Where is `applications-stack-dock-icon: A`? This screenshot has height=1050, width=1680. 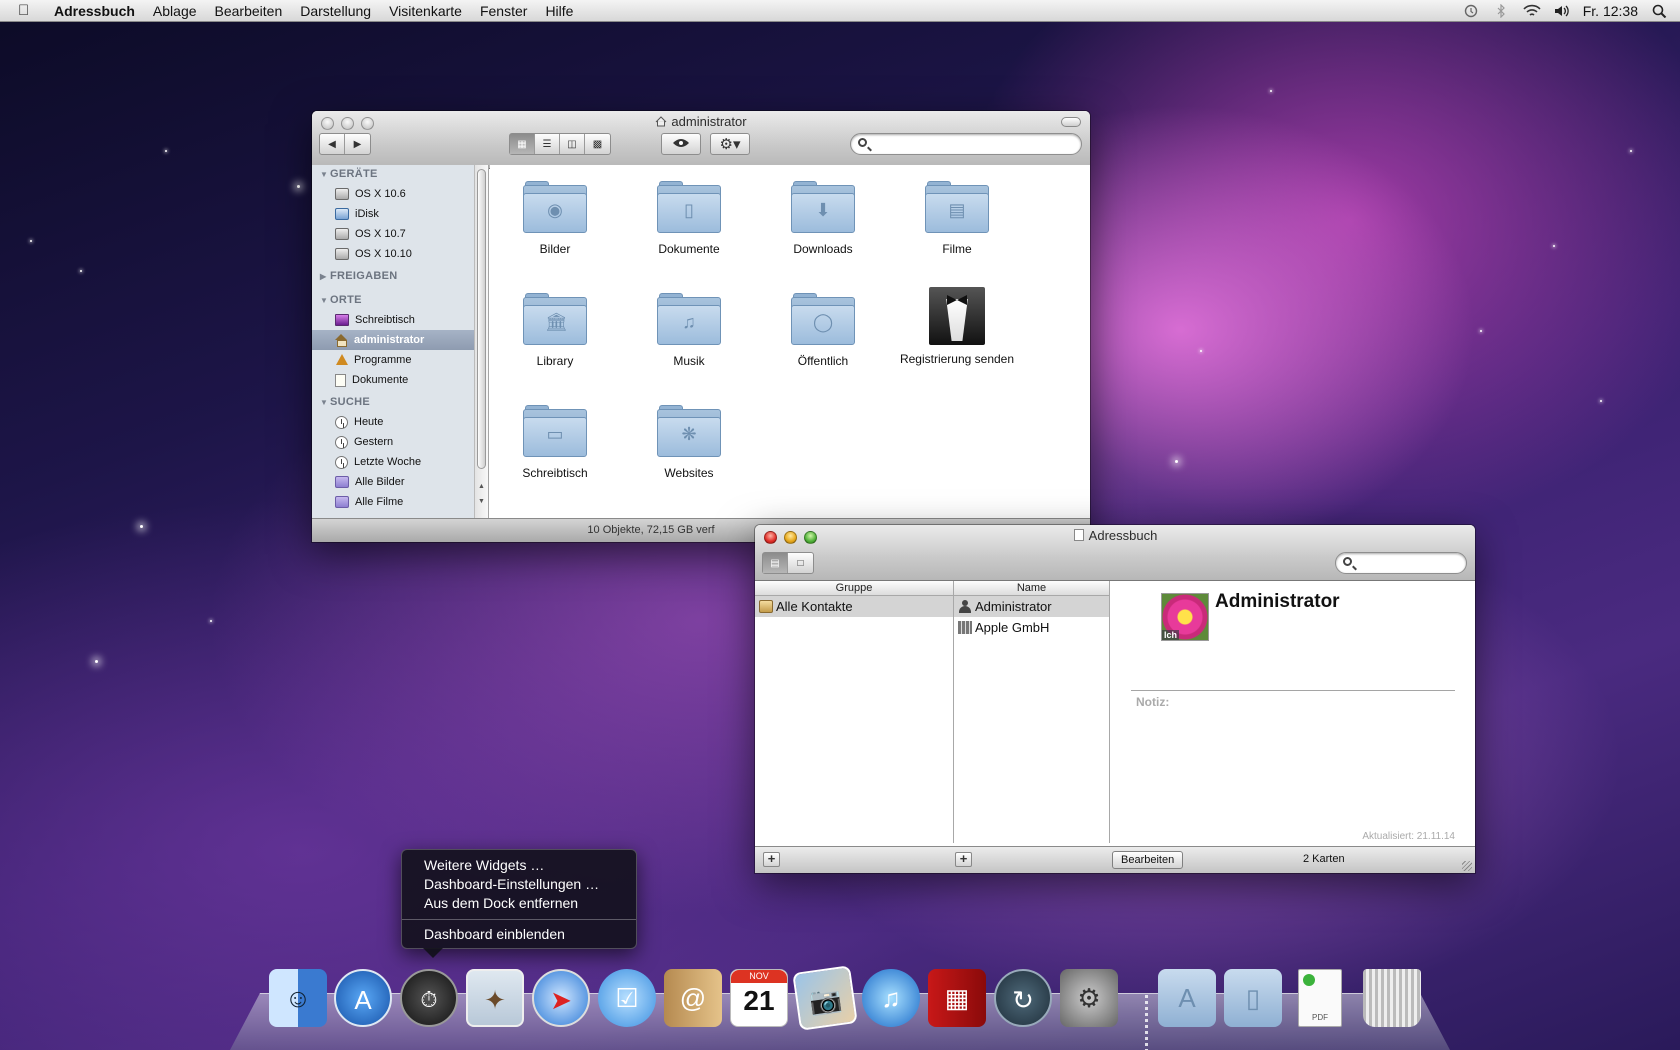
applications-stack-dock-icon: A is located at coordinates (1187, 998).